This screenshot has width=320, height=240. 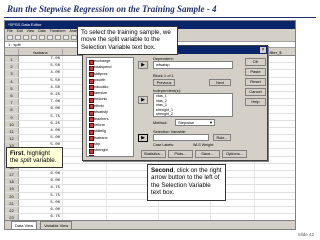 What do you see at coordinates (31, 31) in the screenshot?
I see `menu-item-view: View` at bounding box center [31, 31].